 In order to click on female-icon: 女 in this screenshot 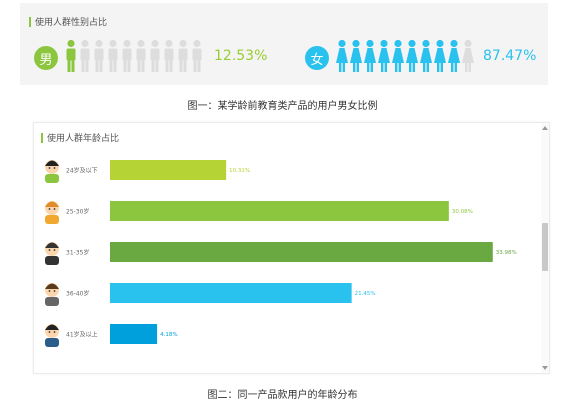, I will do `click(317, 58)`.